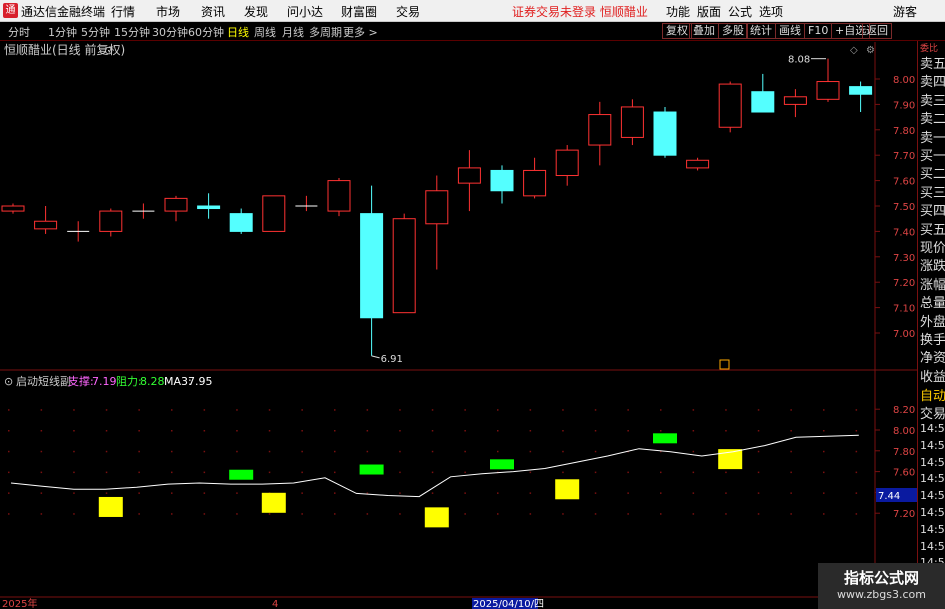  What do you see at coordinates (932, 191) in the screenshot?
I see `side-item: 买三` at bounding box center [932, 191].